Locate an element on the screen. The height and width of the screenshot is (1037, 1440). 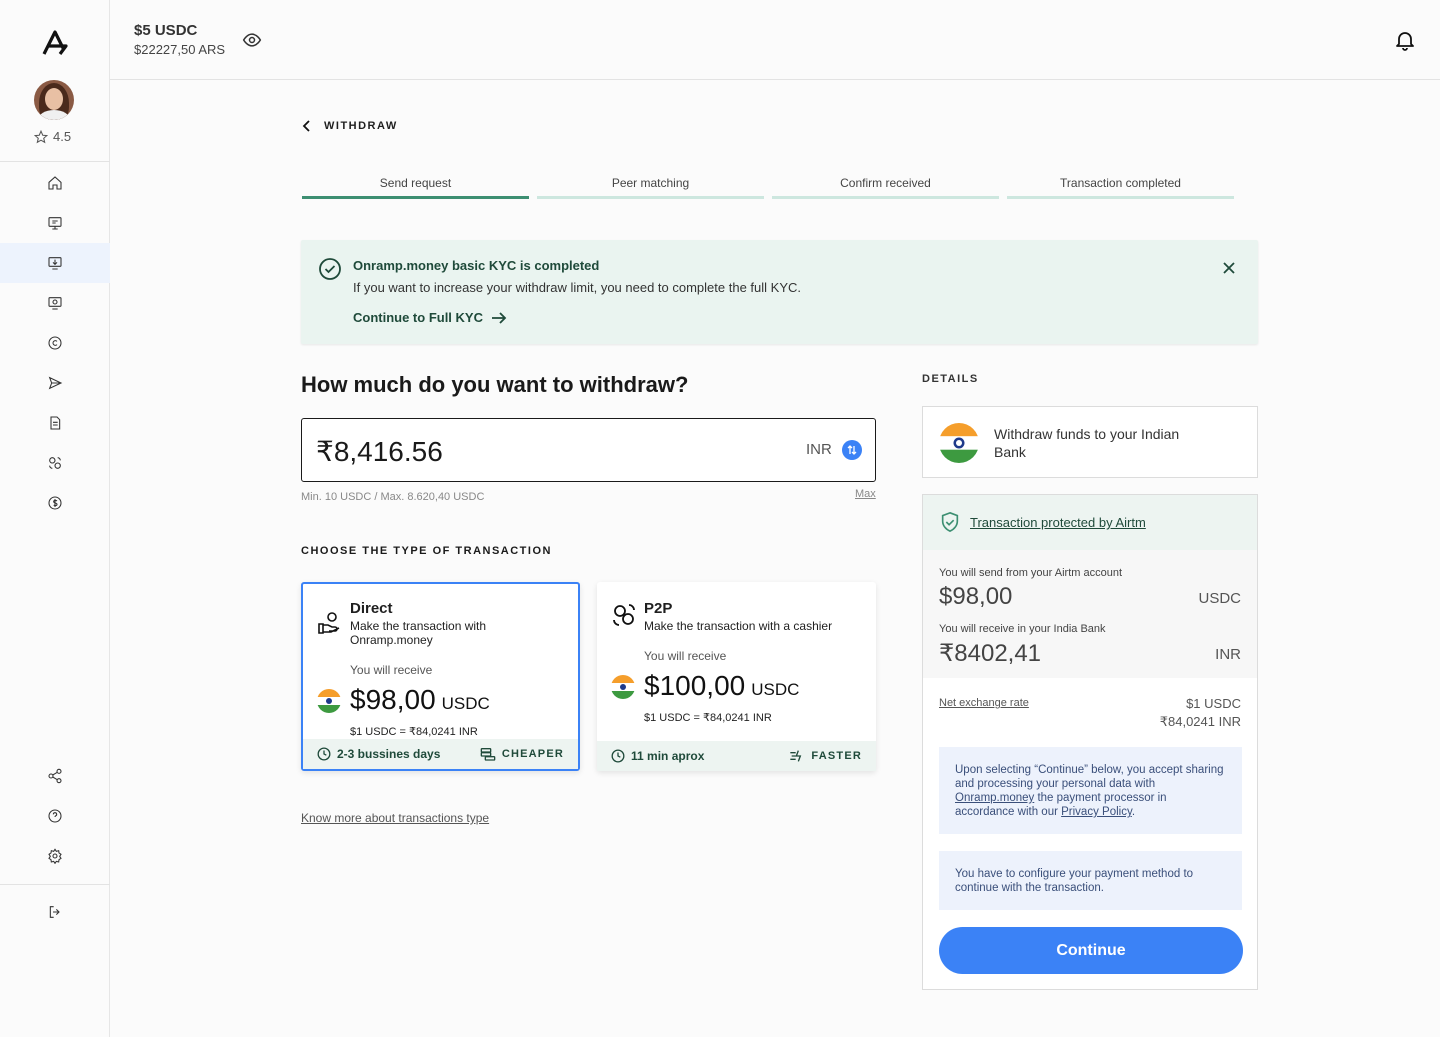
step-label: Confirm received is located at coordinates (885, 183).